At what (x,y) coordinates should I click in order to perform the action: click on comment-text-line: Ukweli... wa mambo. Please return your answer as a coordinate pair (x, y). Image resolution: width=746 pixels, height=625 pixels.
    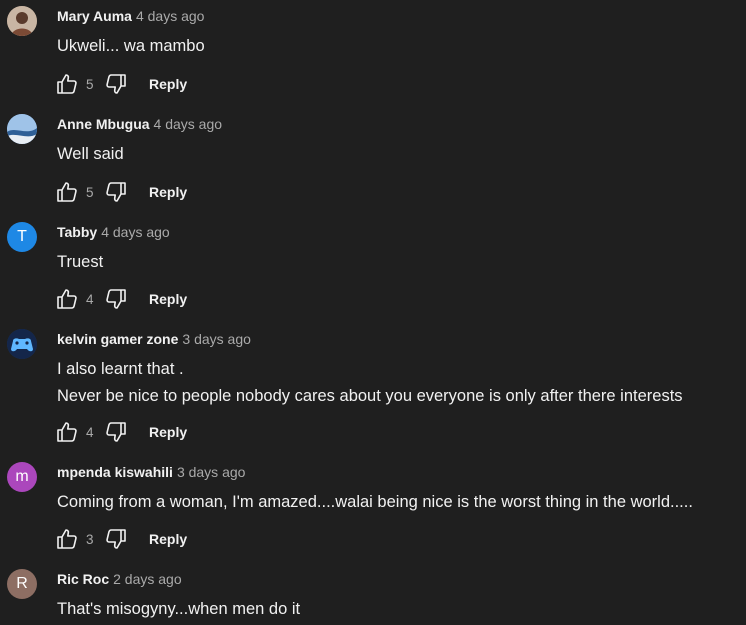
    Looking at the image, I should click on (131, 46).